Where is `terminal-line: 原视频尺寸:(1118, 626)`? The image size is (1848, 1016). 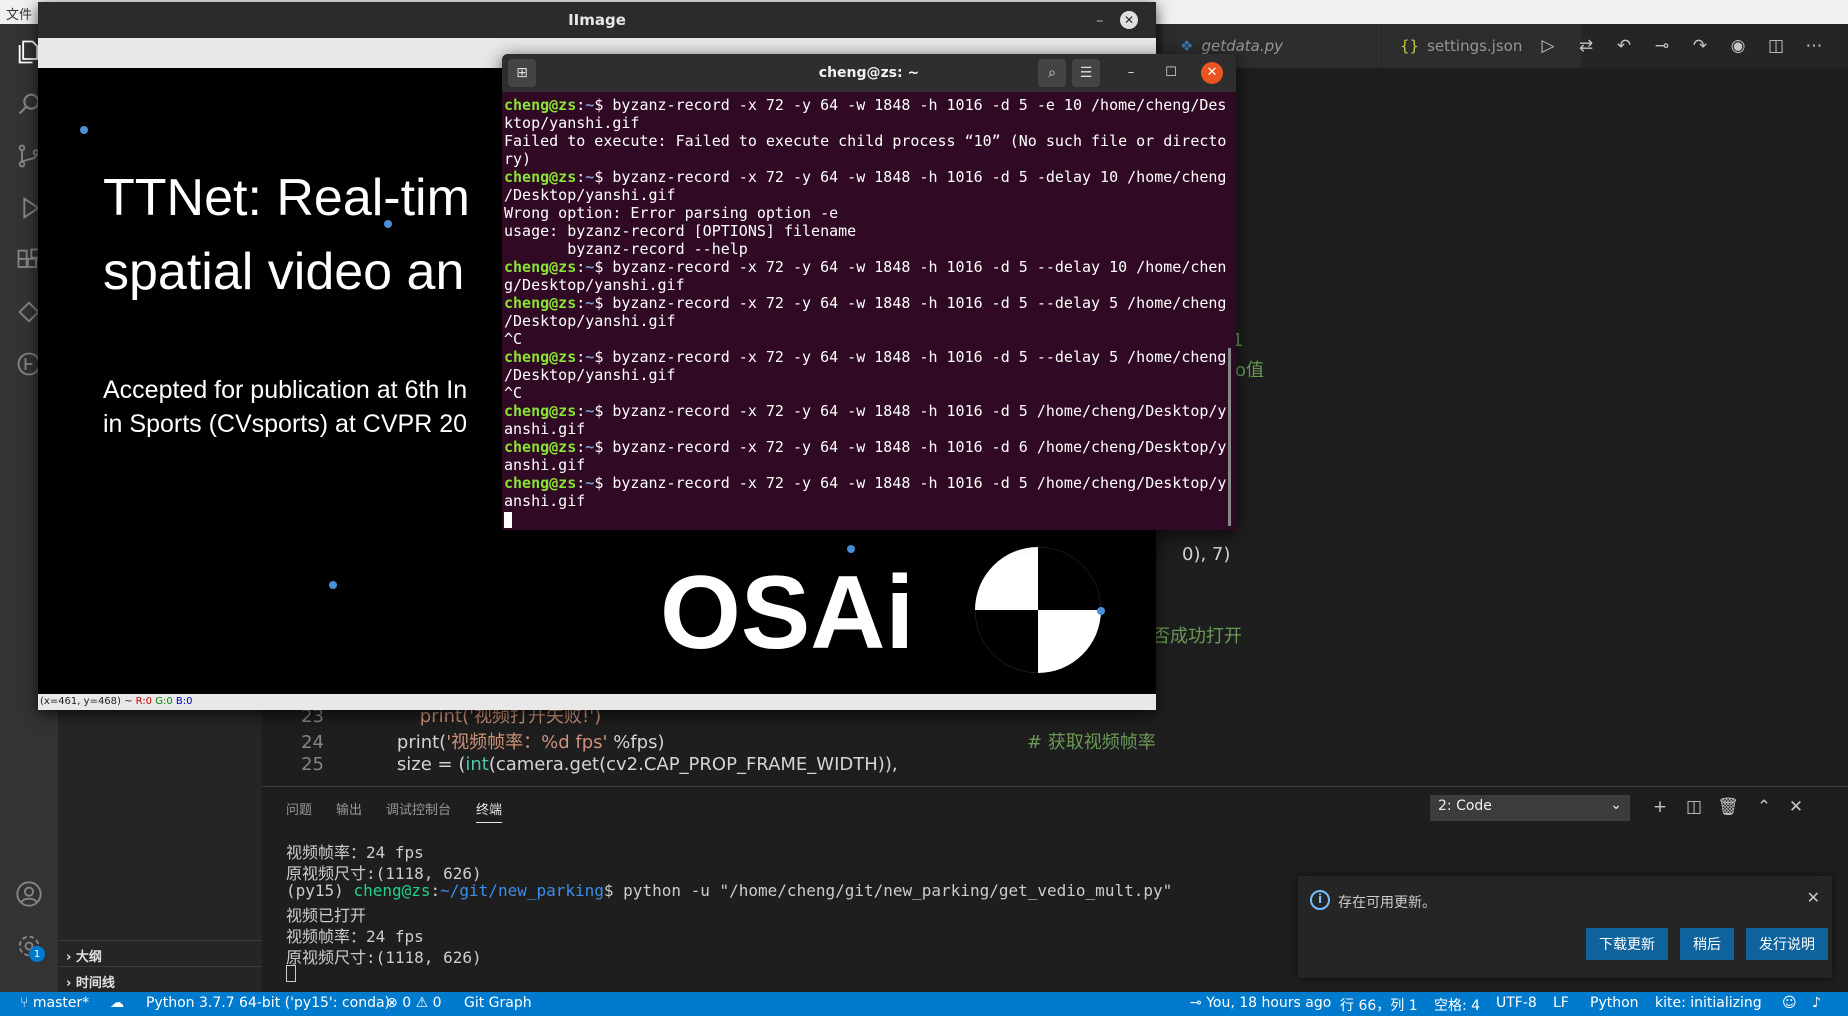 terminal-line: 原视频尺寸:(1118, 626) is located at coordinates (384, 957).